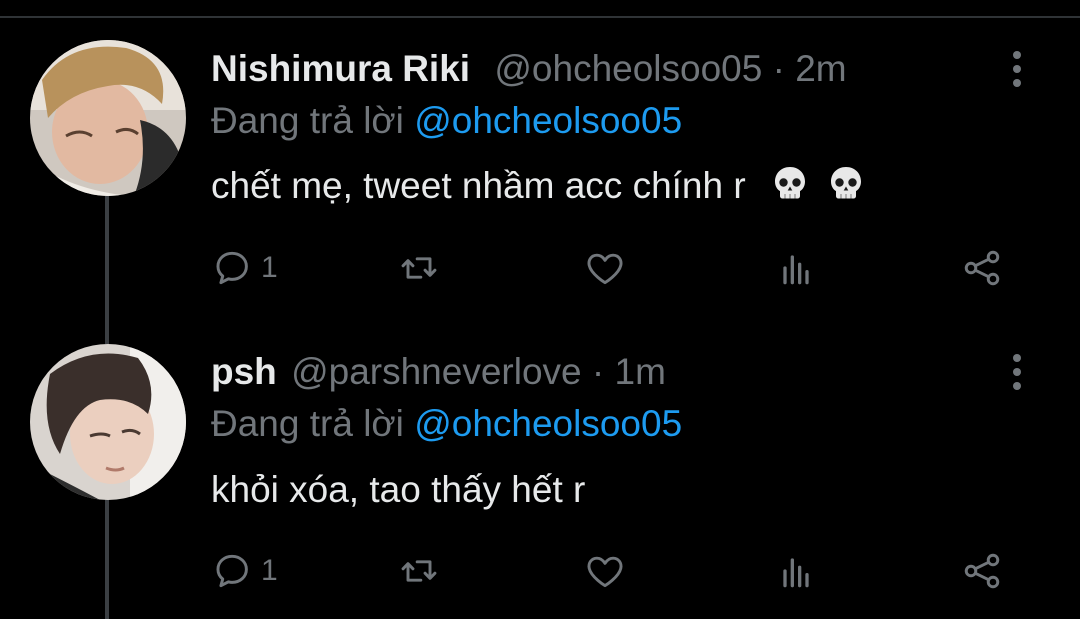 The height and width of the screenshot is (619, 1080). I want to click on username: @parshneverlove, so click(436, 371).